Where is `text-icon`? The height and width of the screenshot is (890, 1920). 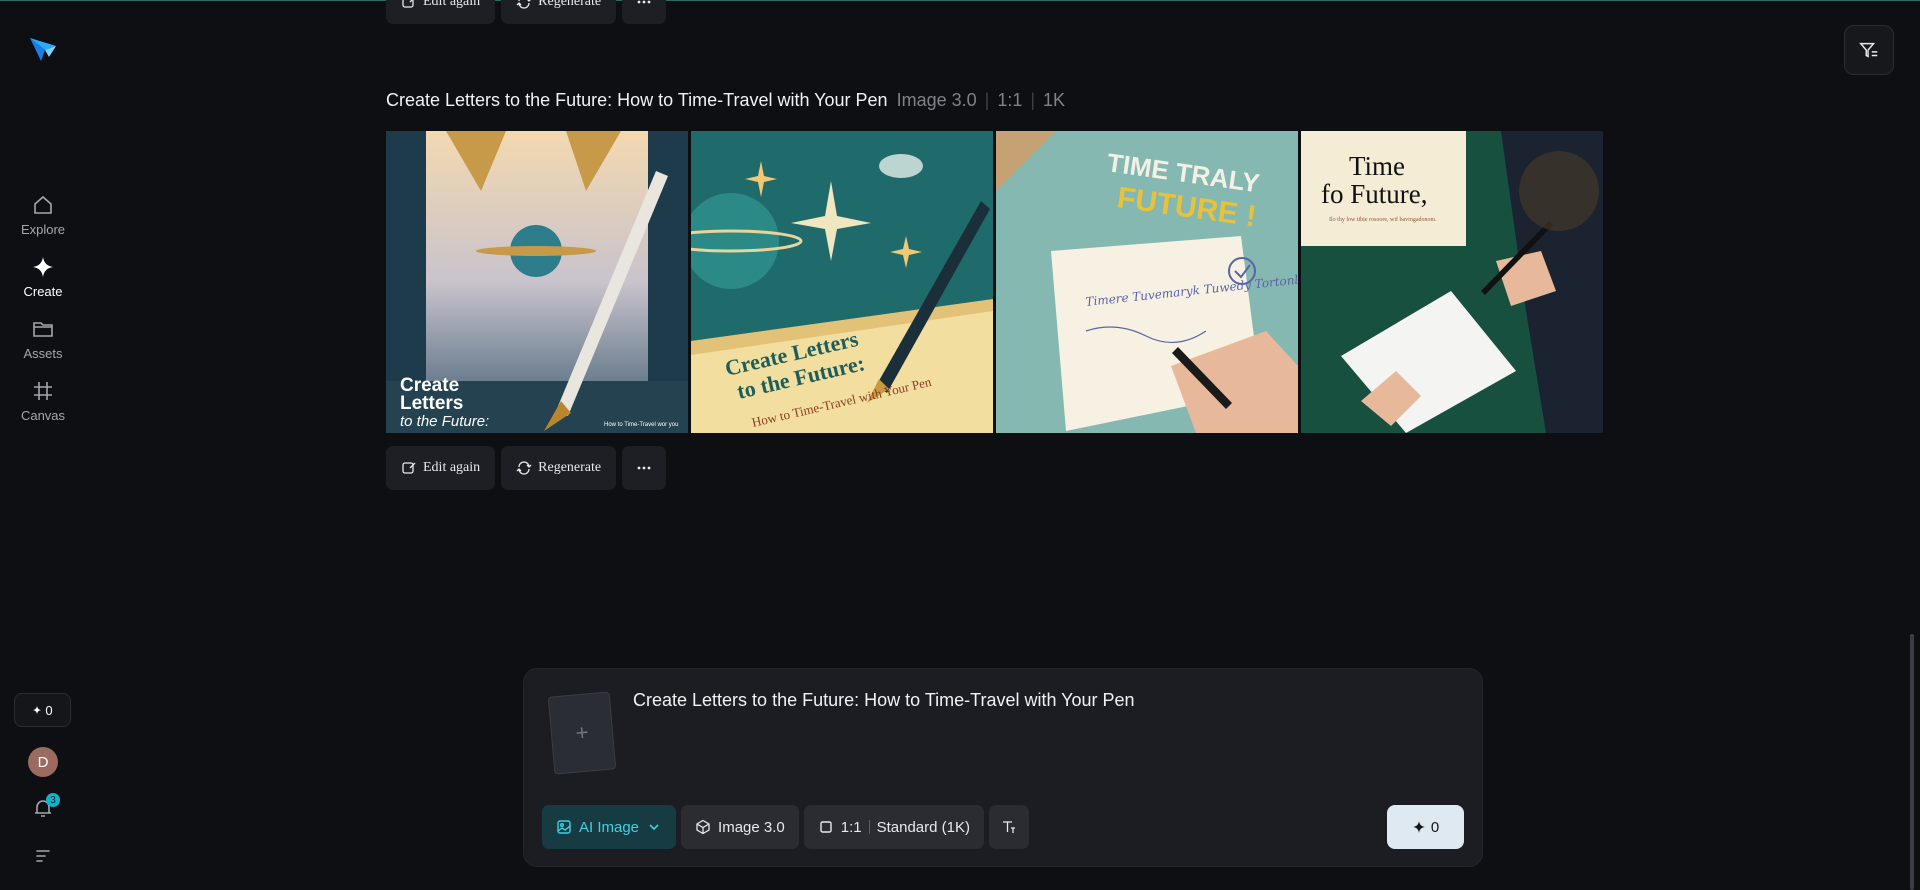
text-icon is located at coordinates (1009, 827).